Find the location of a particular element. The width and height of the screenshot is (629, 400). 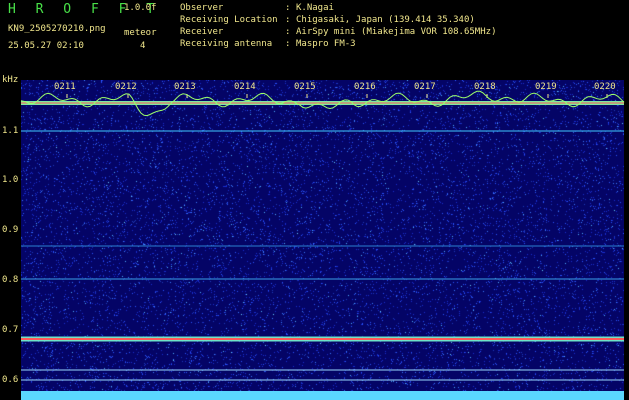

time-tick-0217: 0217 is located at coordinates (425, 87).